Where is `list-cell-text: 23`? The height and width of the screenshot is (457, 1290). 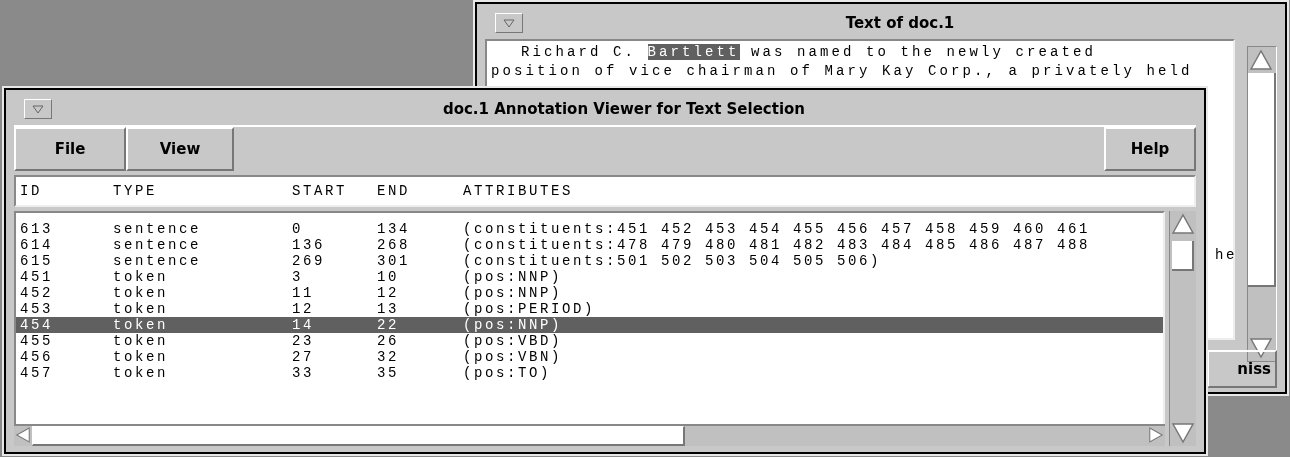 list-cell-text: 23 is located at coordinates (303, 341).